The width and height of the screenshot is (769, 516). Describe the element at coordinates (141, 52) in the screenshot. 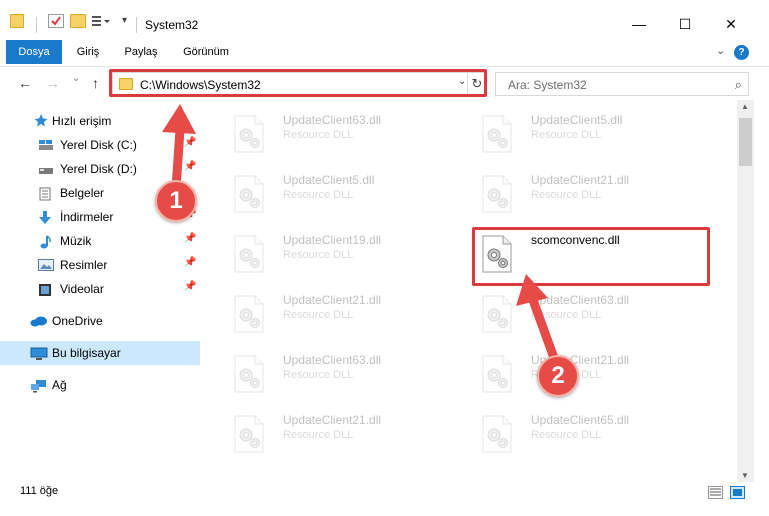

I see `tab-share: Paylaş` at that location.